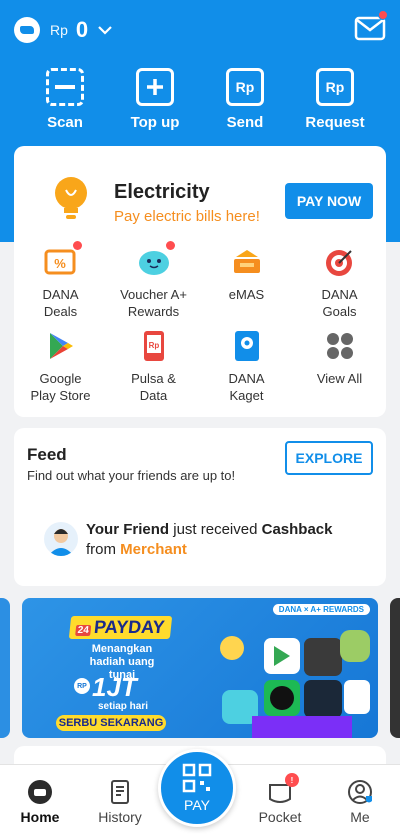 The height and width of the screenshot is (834, 400). I want to click on banner-next-peek, so click(395, 668).